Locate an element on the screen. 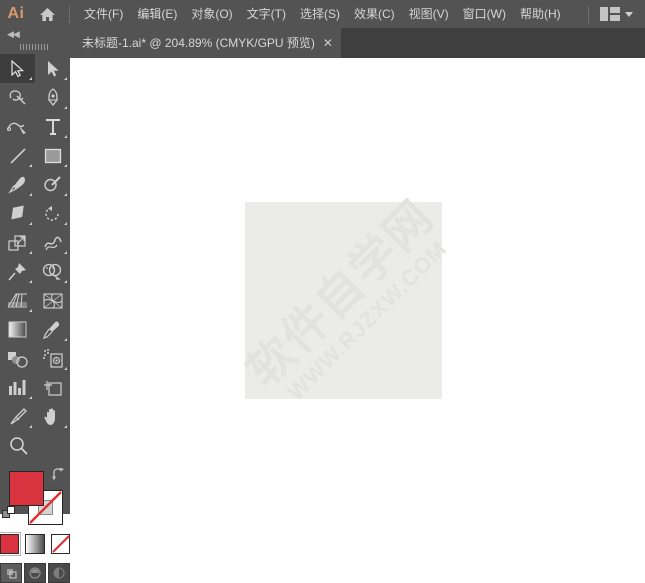  paintbrush-icon is located at coordinates (16, 185).